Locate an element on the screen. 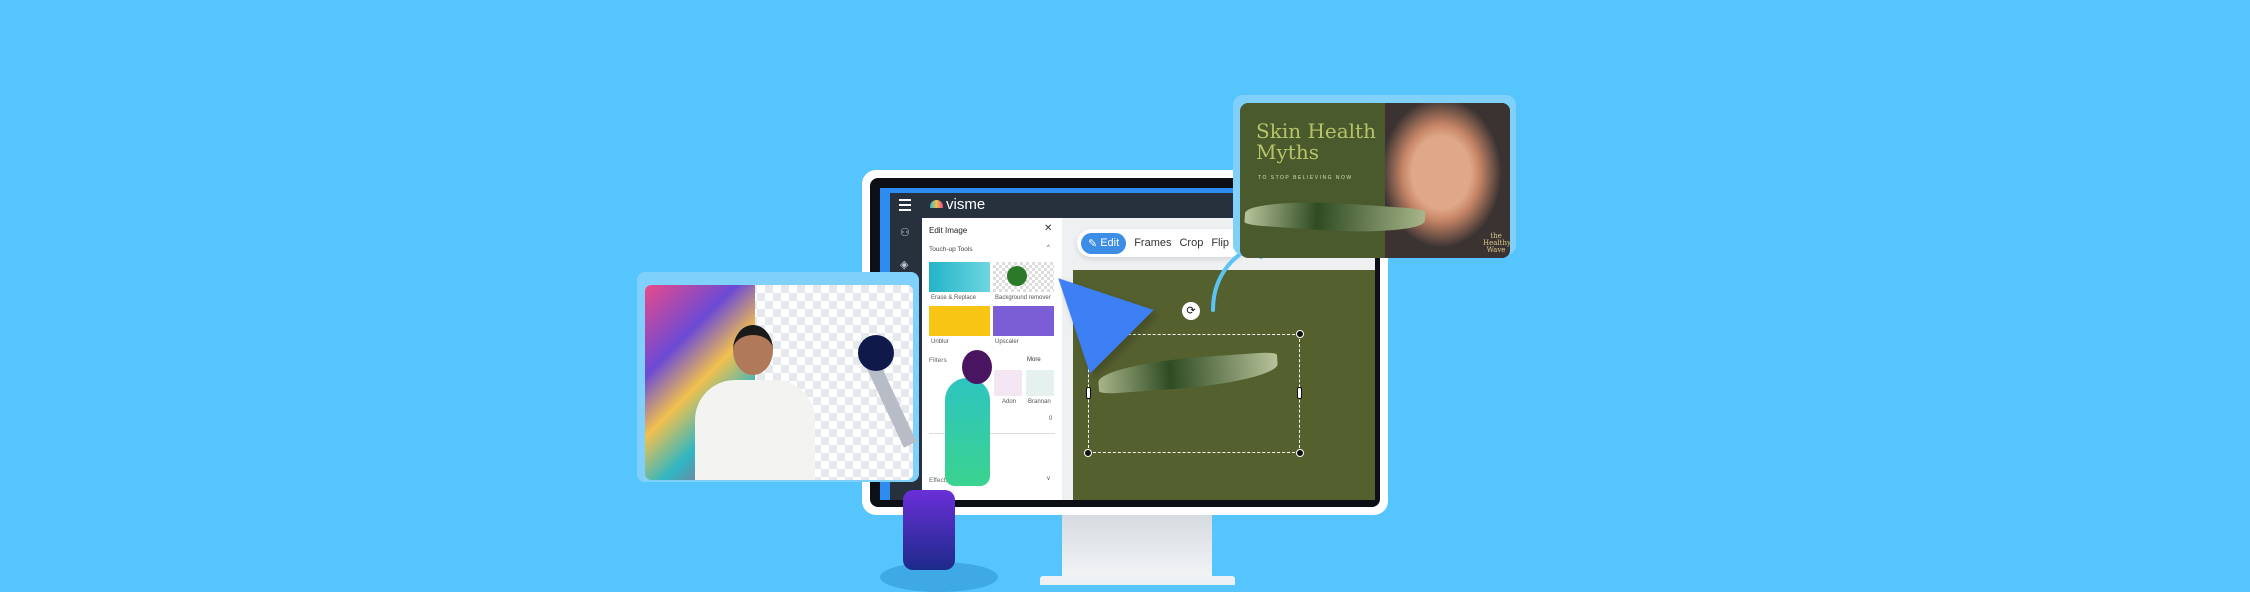  tool-erase-replace is located at coordinates (959, 277).